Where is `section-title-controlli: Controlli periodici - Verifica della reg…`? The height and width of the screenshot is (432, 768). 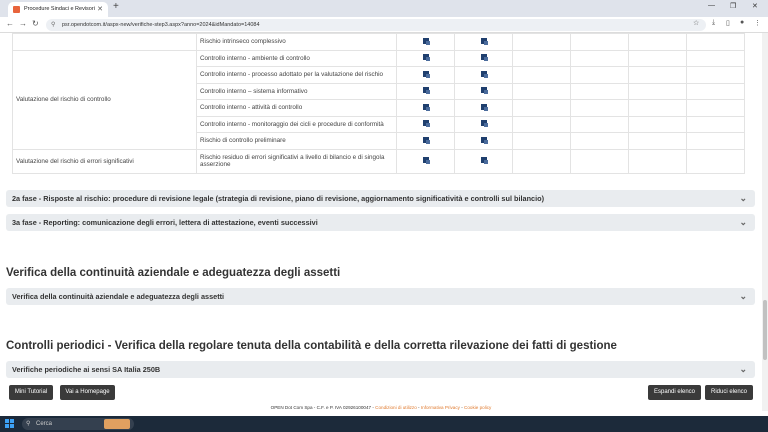 section-title-controlli: Controlli periodici - Verifica della reg… is located at coordinates (311, 346).